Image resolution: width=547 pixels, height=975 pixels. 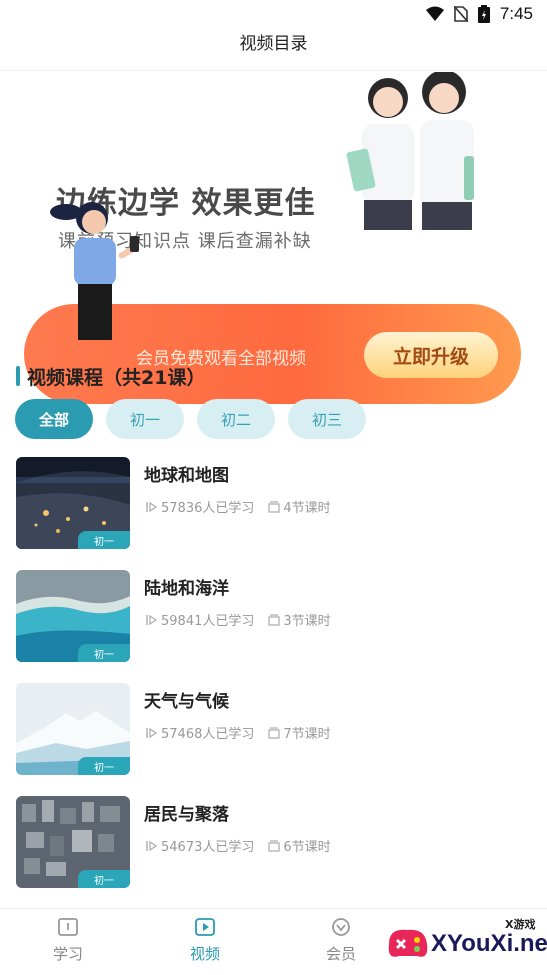 I want to click on course-item: 初一 天气与气候 57468人已学习 7节课时, so click(x=273, y=739).